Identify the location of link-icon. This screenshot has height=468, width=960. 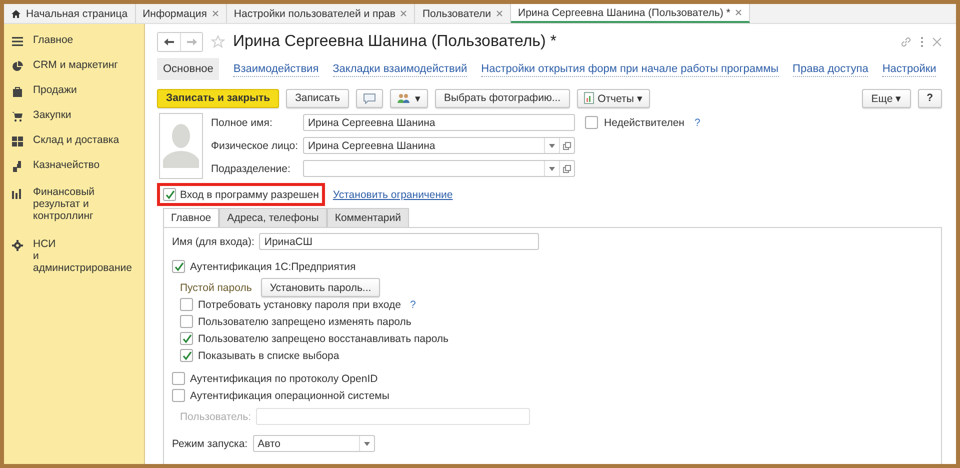
(906, 42).